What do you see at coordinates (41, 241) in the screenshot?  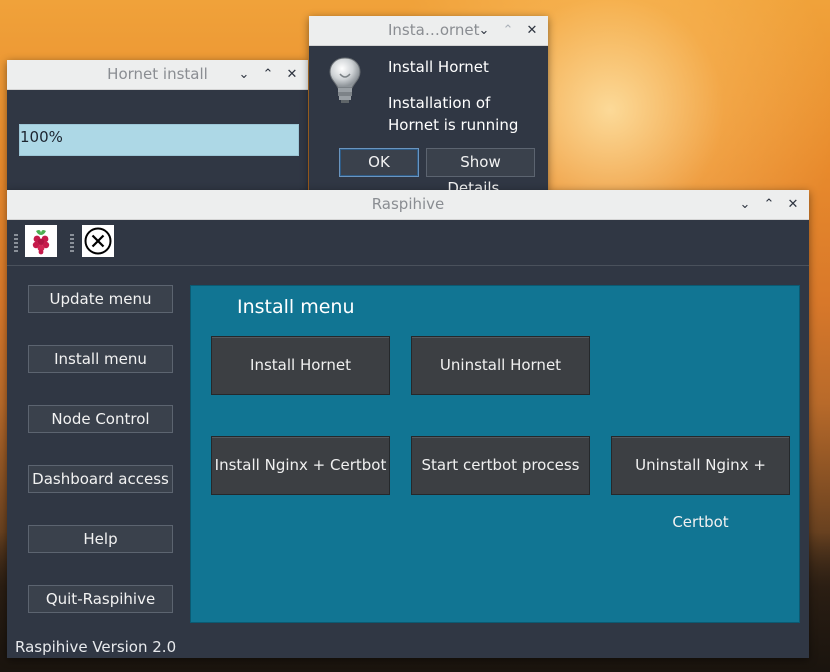 I see `raspberry-pi-icon` at bounding box center [41, 241].